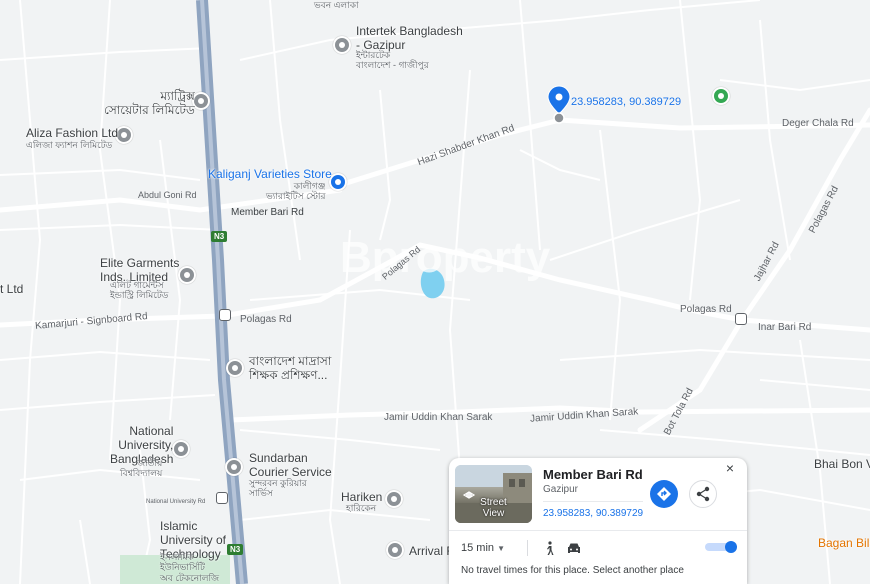 The image size is (870, 584). Describe the element at coordinates (361, 508) in the screenshot. I see `poi-hariken-sub: হারিকেন` at that location.